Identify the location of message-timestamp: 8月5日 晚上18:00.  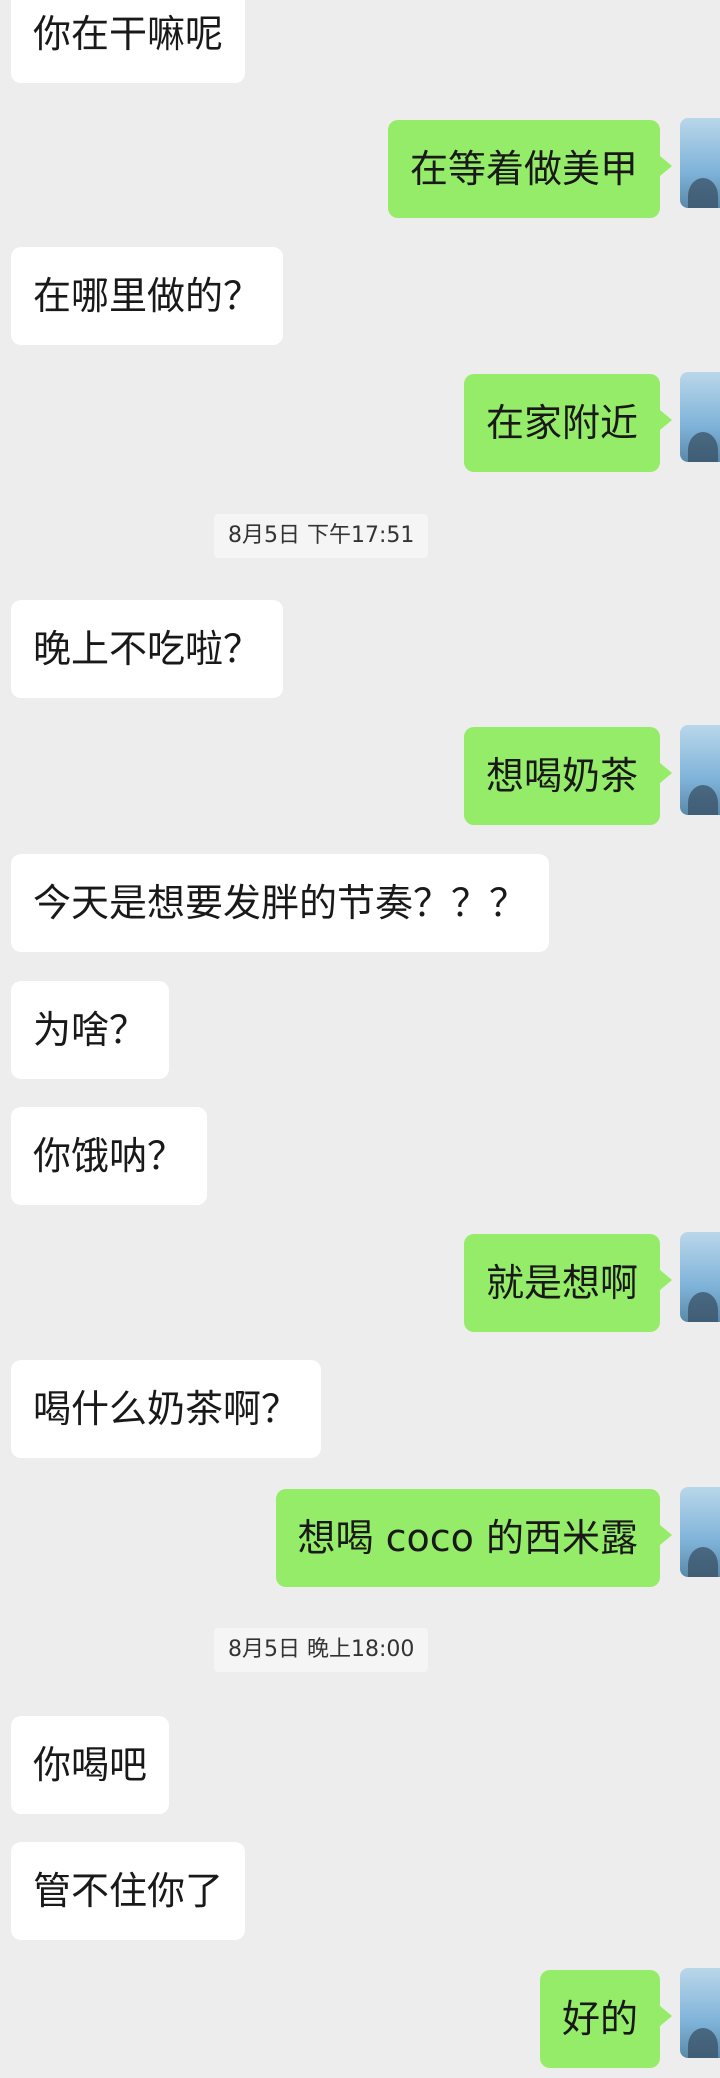
(321, 1650).